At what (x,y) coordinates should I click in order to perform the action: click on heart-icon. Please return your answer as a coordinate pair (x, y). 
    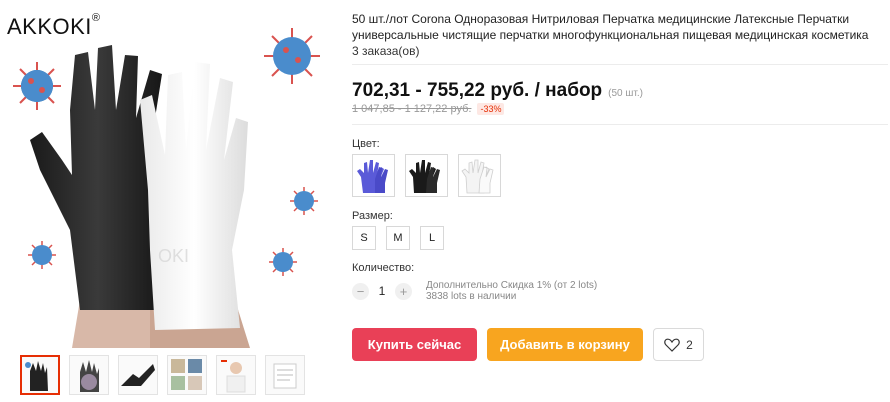
    Looking at the image, I should click on (672, 345).